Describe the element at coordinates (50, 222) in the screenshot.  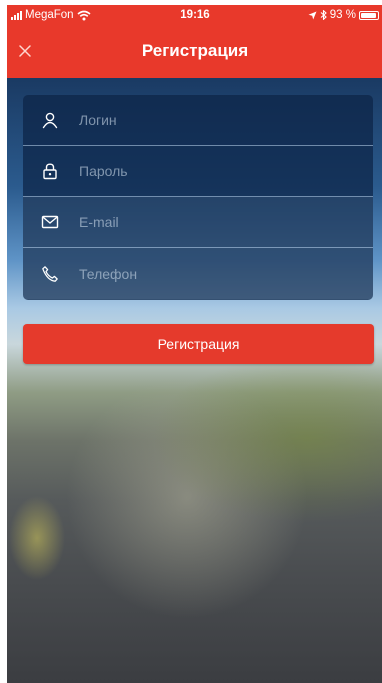
I see `mail-icon` at that location.